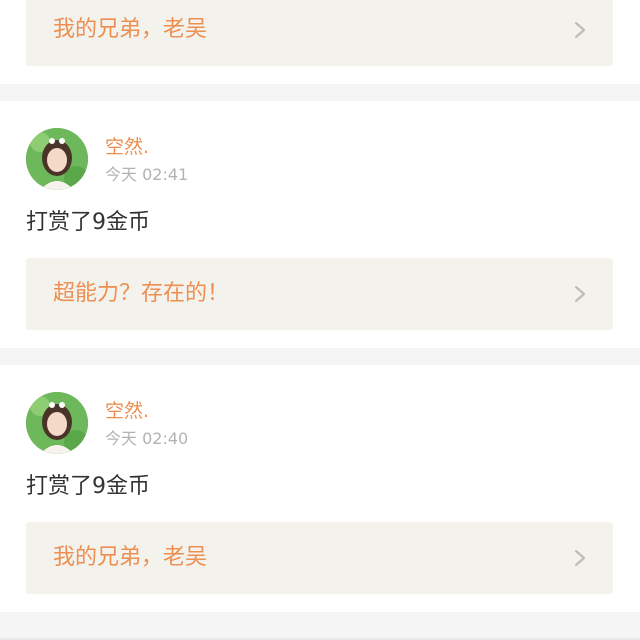  What do you see at coordinates (147, 438) in the screenshot?
I see `timestamp: 今天 02:40` at bounding box center [147, 438].